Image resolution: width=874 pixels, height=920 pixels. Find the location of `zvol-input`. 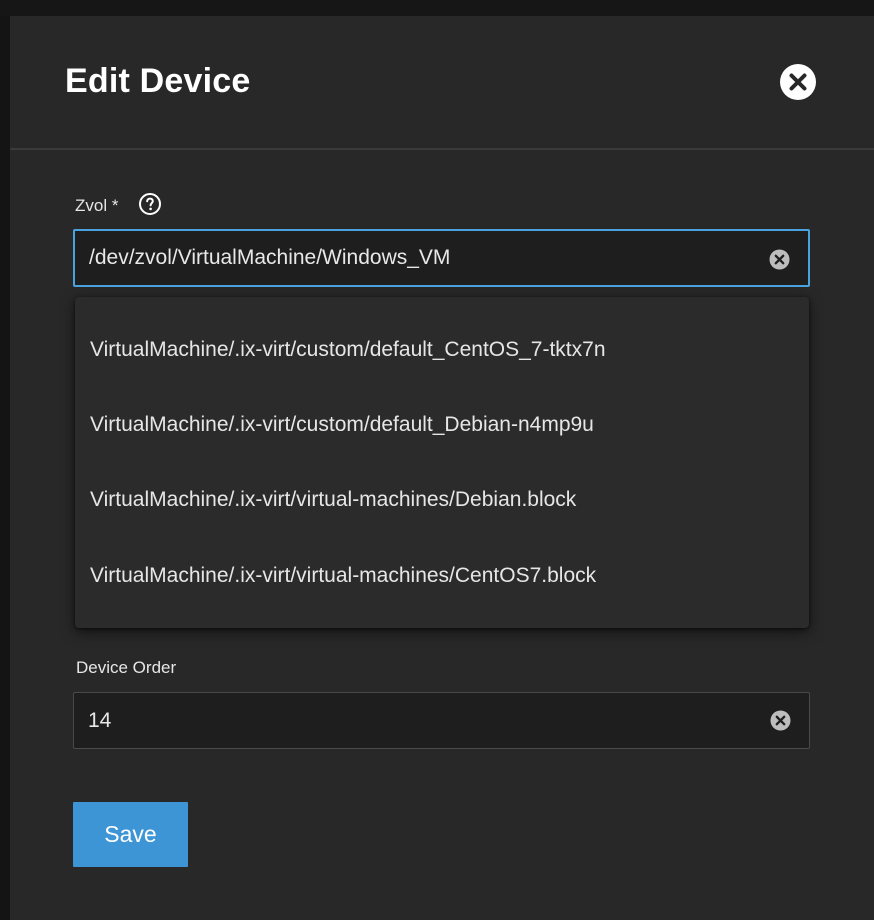

zvol-input is located at coordinates (419, 258).